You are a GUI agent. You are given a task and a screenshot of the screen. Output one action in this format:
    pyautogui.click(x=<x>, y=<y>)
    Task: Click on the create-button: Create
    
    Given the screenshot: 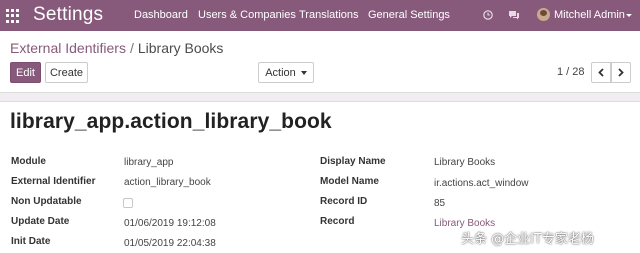 What is the action you would take?
    pyautogui.click(x=66, y=72)
    